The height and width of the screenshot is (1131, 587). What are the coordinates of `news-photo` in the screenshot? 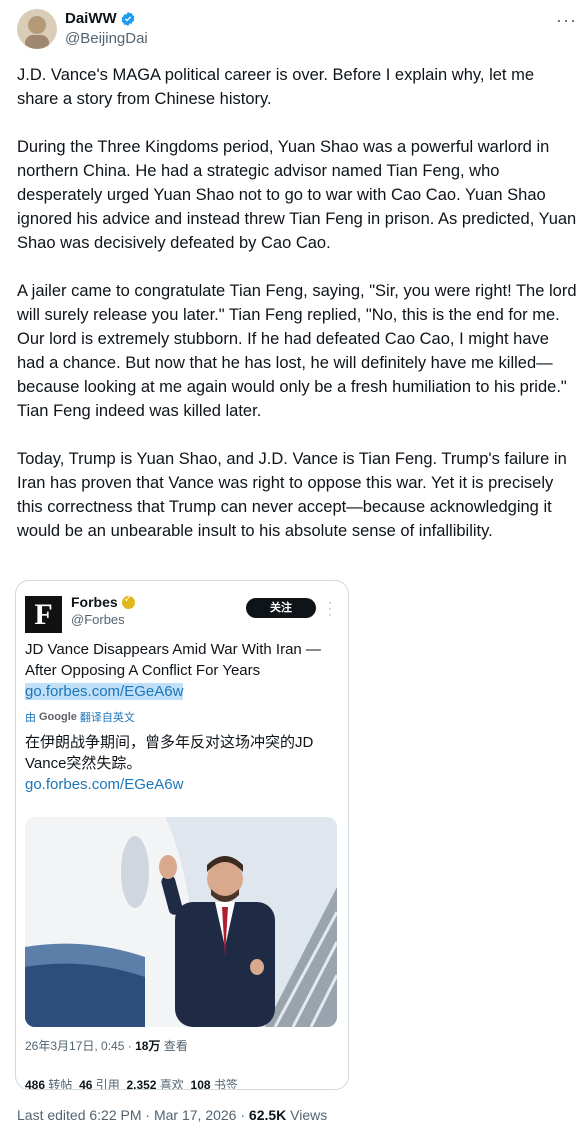 It's located at (181, 922).